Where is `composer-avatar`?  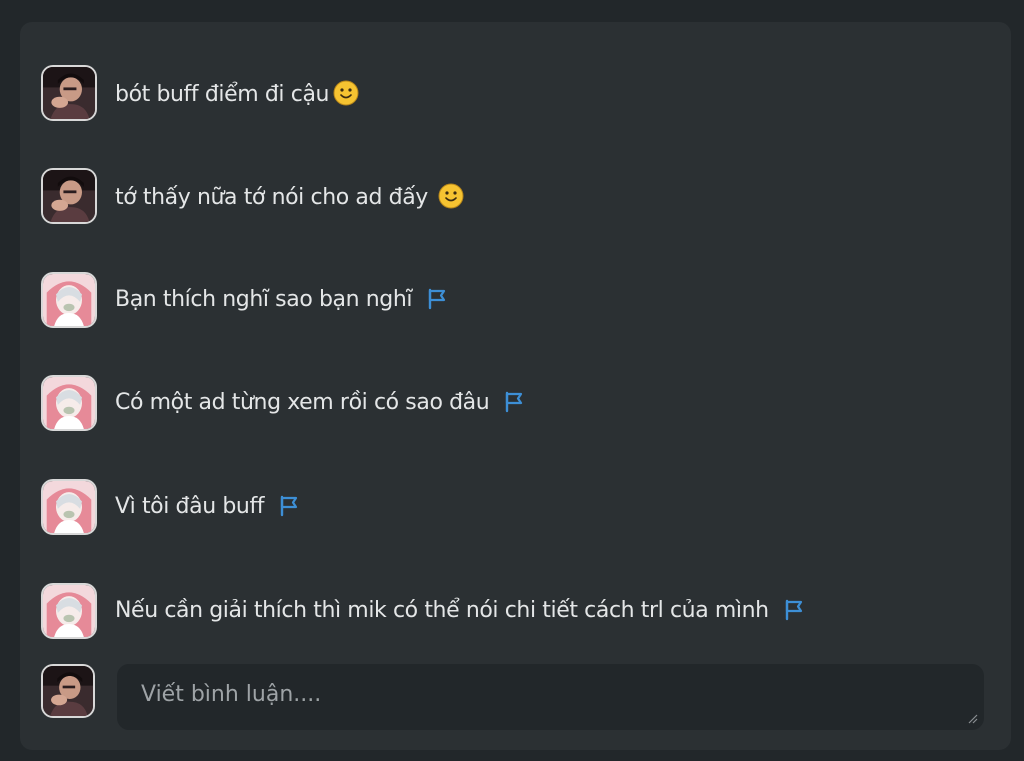
composer-avatar is located at coordinates (68, 691).